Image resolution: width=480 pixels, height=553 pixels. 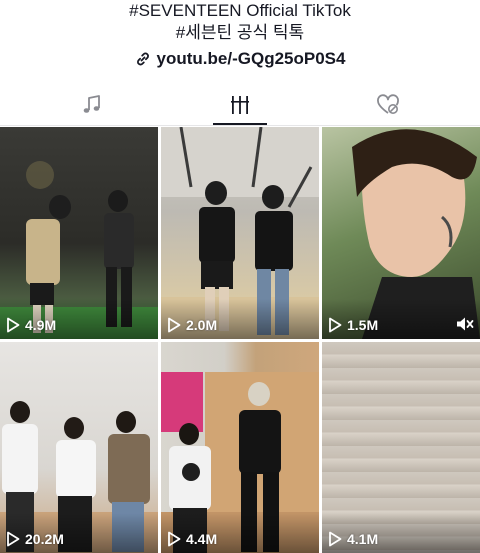 I want to click on link-icon, so click(x=142, y=59).